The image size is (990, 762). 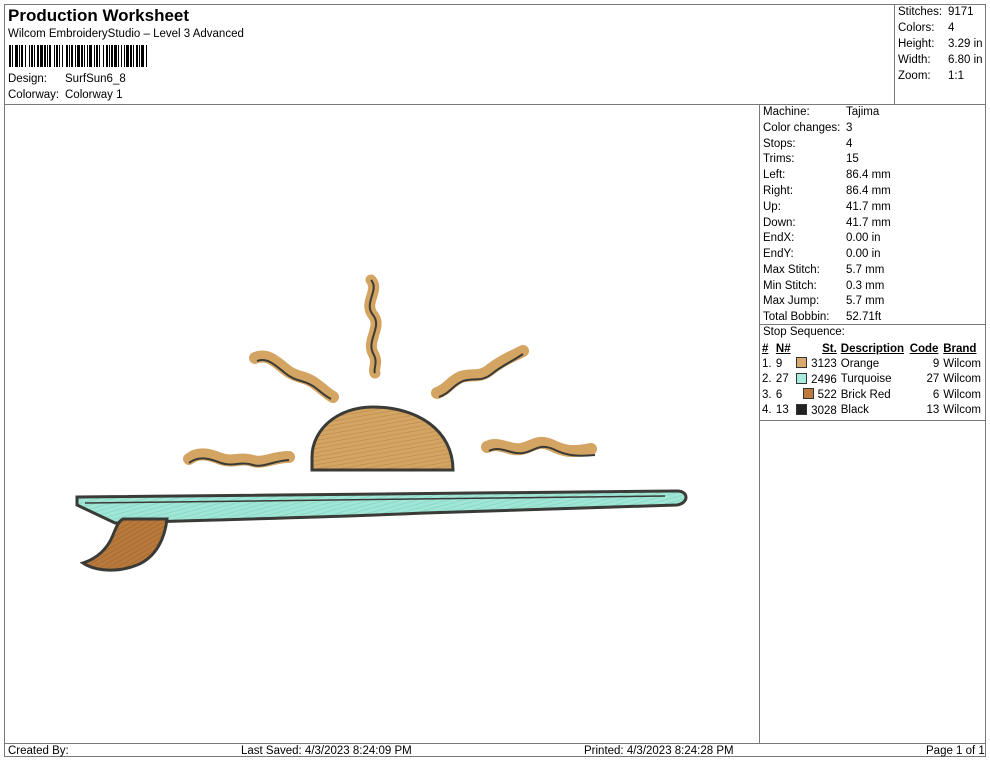 What do you see at coordinates (78, 56) in the screenshot?
I see `barcode` at bounding box center [78, 56].